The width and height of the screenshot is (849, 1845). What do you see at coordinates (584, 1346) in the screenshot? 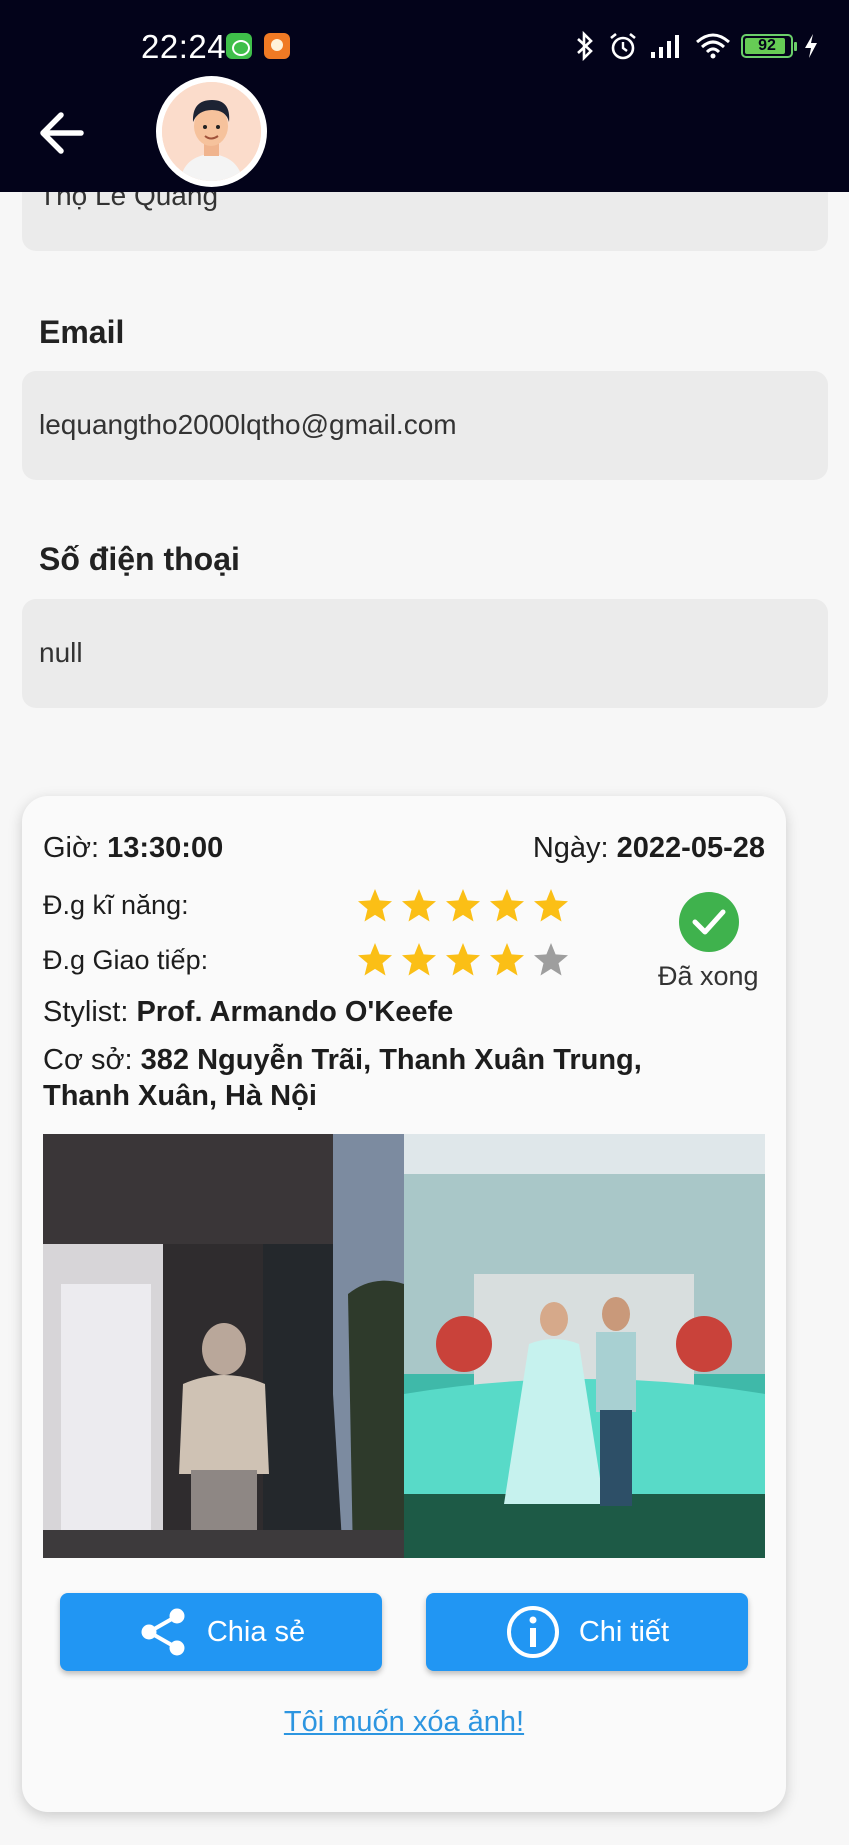
I see `after-photo` at bounding box center [584, 1346].